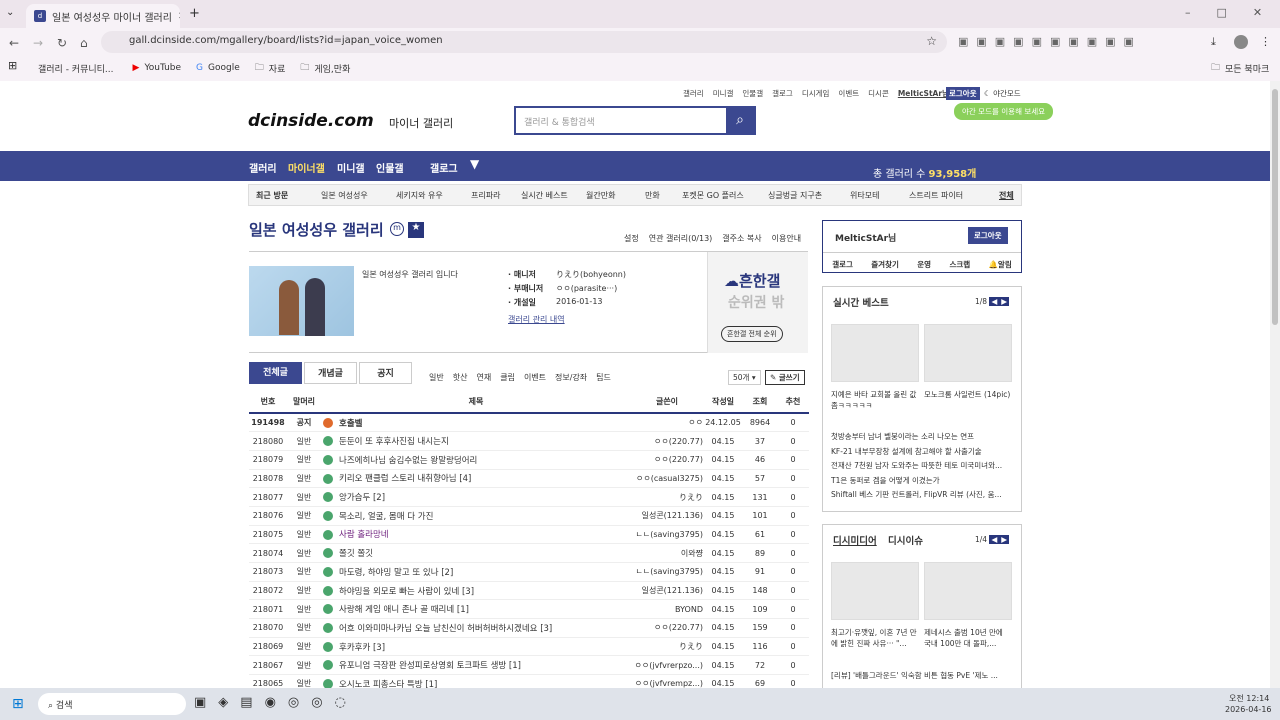  What do you see at coordinates (1241, 42) in the screenshot?
I see `avatar` at bounding box center [1241, 42].